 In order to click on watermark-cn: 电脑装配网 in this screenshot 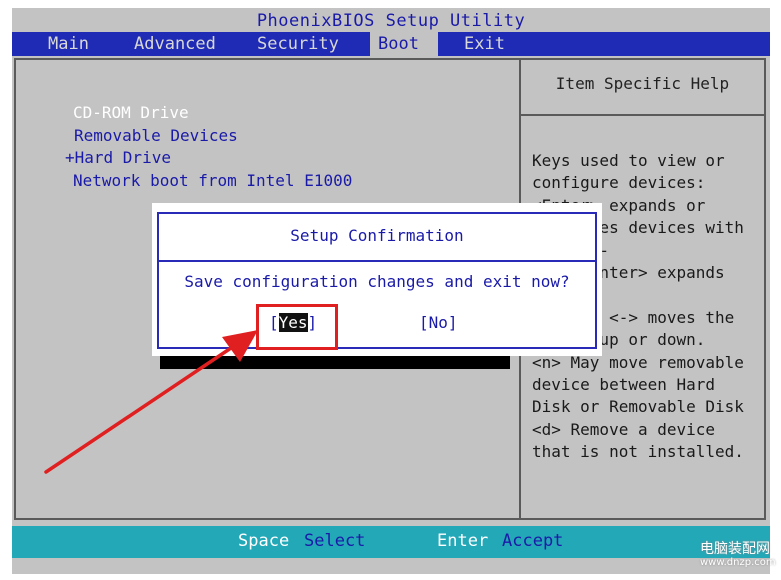, I will do `click(735, 549)`.